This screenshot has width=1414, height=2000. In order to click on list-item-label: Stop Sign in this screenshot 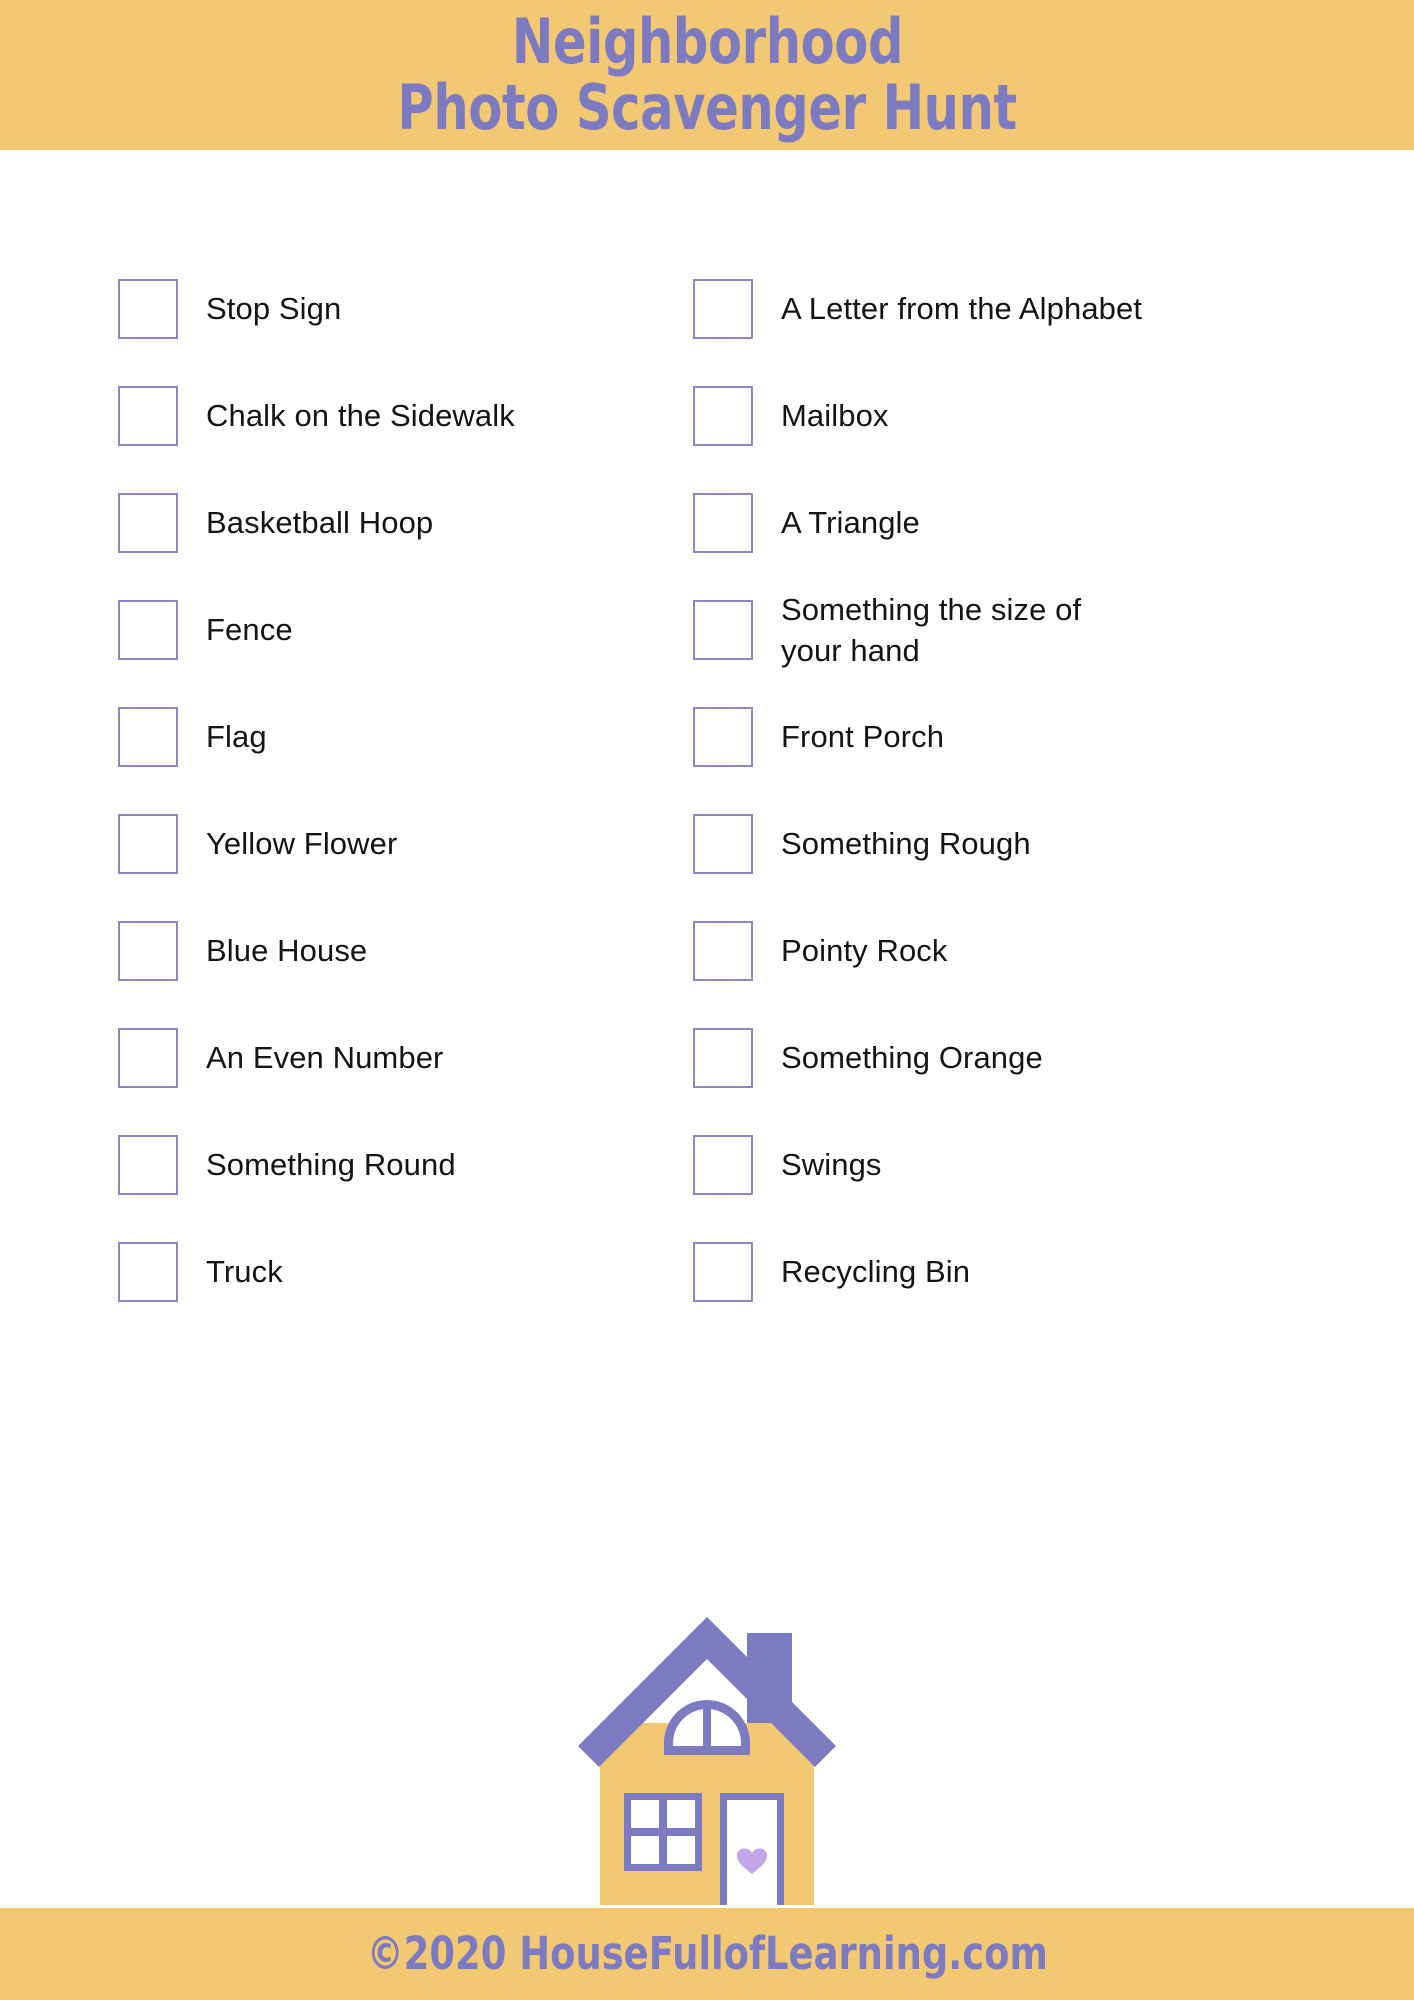, I will do `click(274, 308)`.